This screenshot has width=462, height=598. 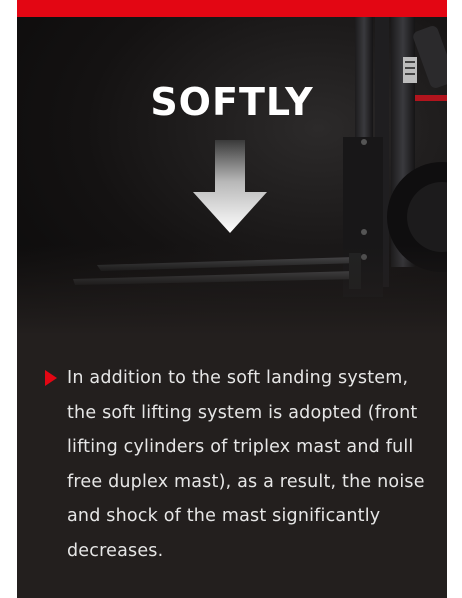 What do you see at coordinates (232, 102) in the screenshot?
I see `feature-title: SOFTLY` at bounding box center [232, 102].